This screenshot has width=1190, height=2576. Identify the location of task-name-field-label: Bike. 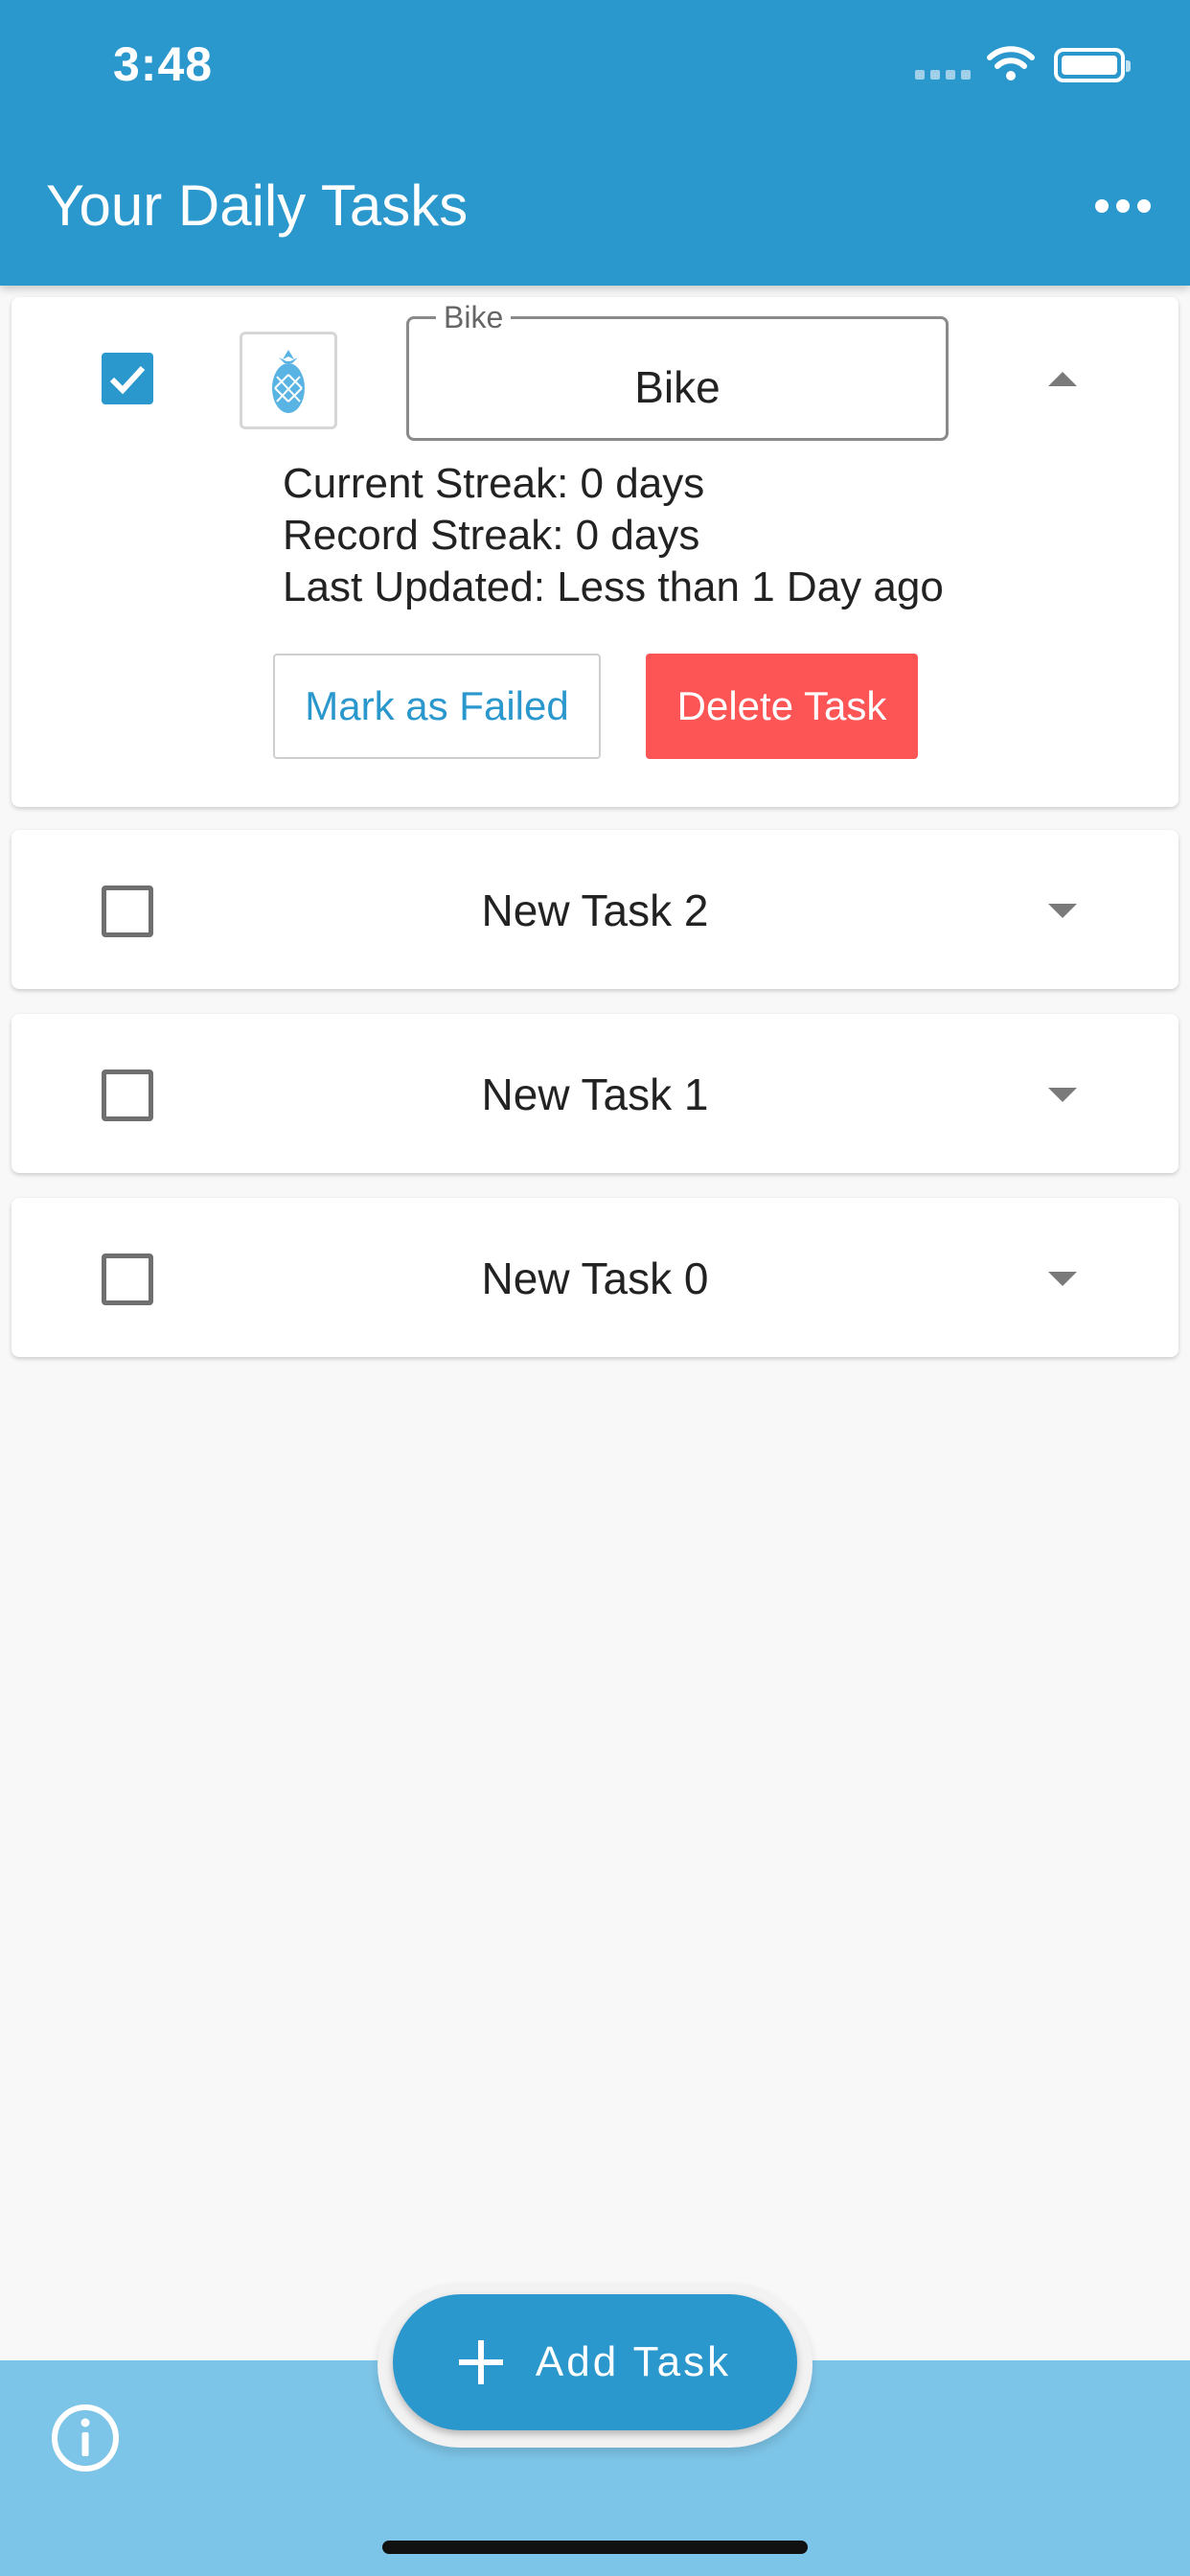
(474, 317).